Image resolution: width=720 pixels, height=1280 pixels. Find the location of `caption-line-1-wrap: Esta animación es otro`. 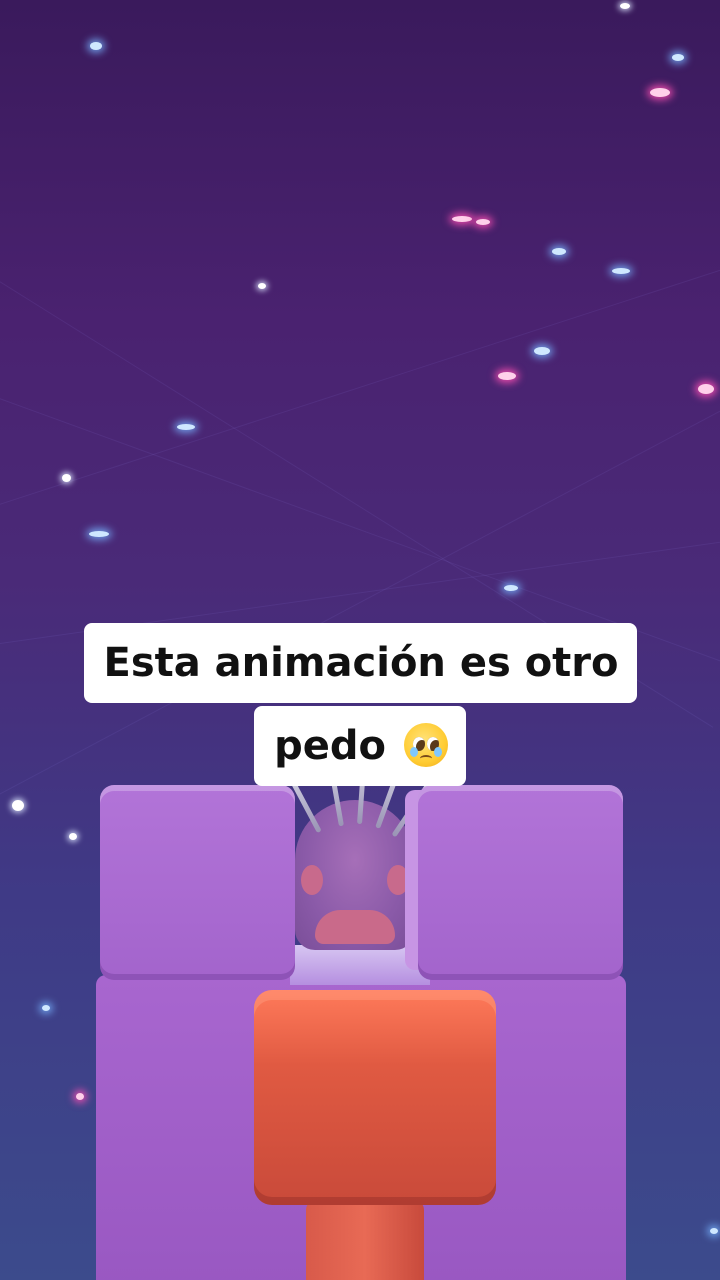

caption-line-1-wrap: Esta animación es otro is located at coordinates (360, 663).